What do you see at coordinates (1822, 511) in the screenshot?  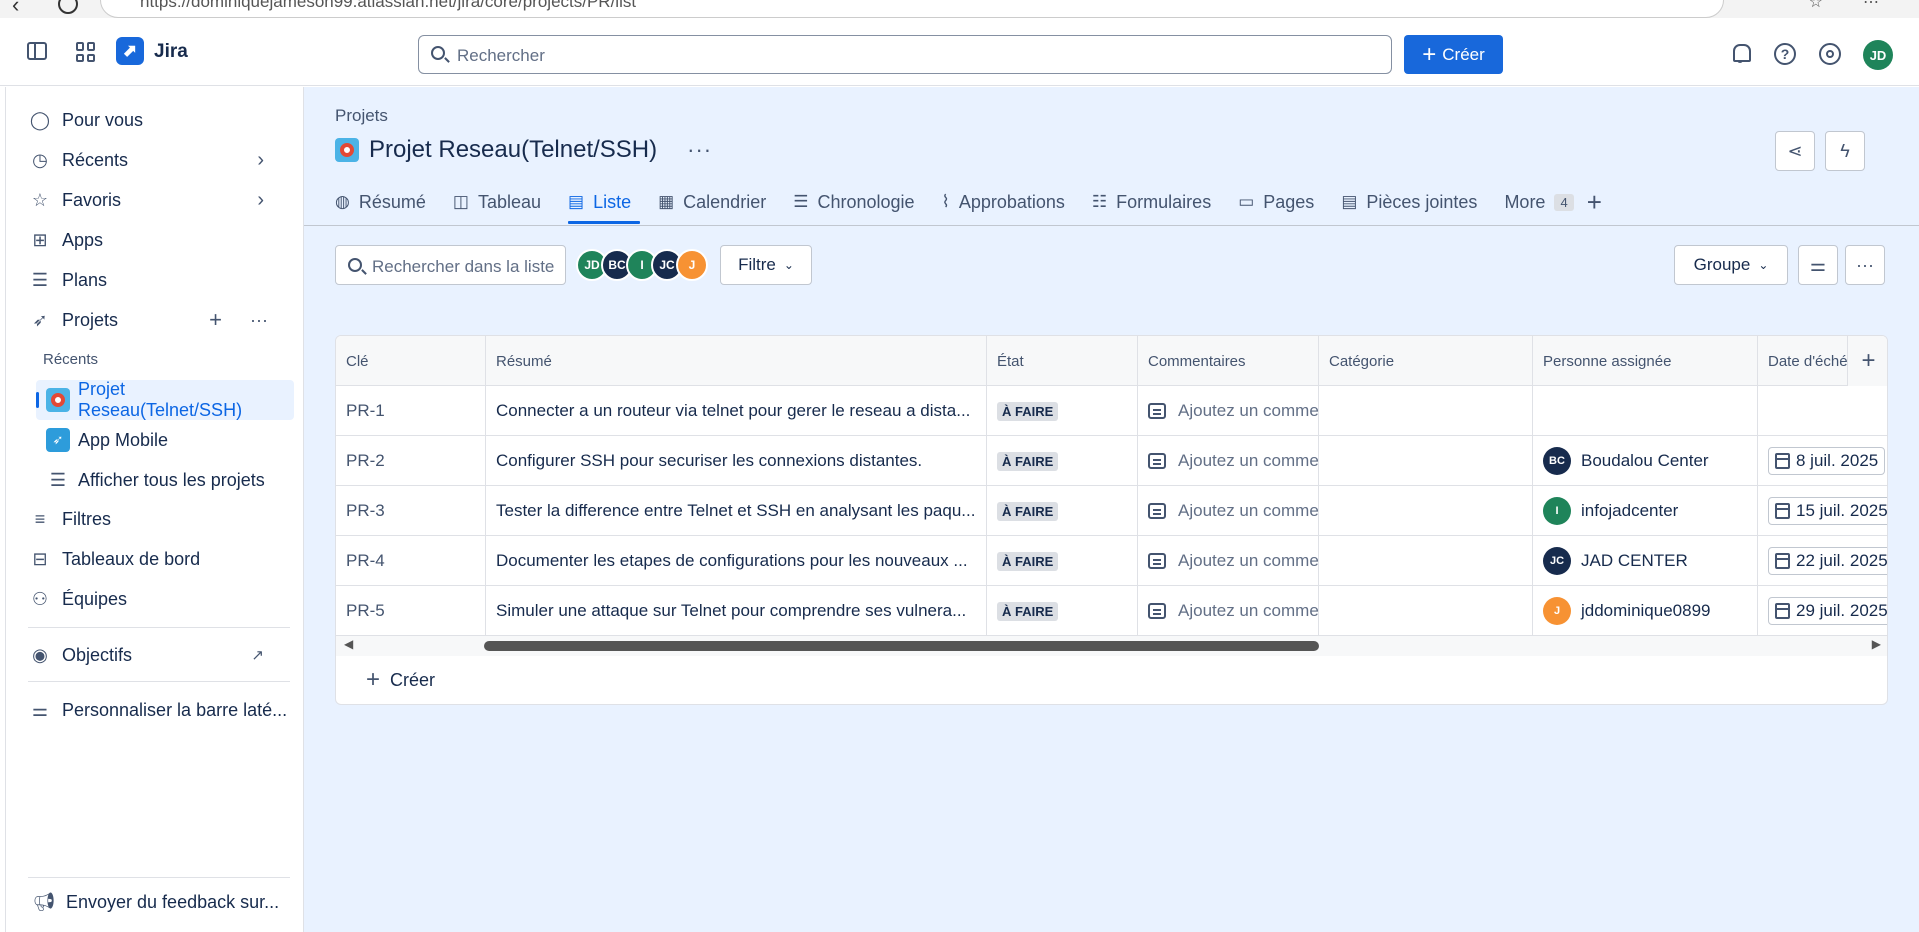 I see `due-date-cell: 15 juil. 2025` at bounding box center [1822, 511].